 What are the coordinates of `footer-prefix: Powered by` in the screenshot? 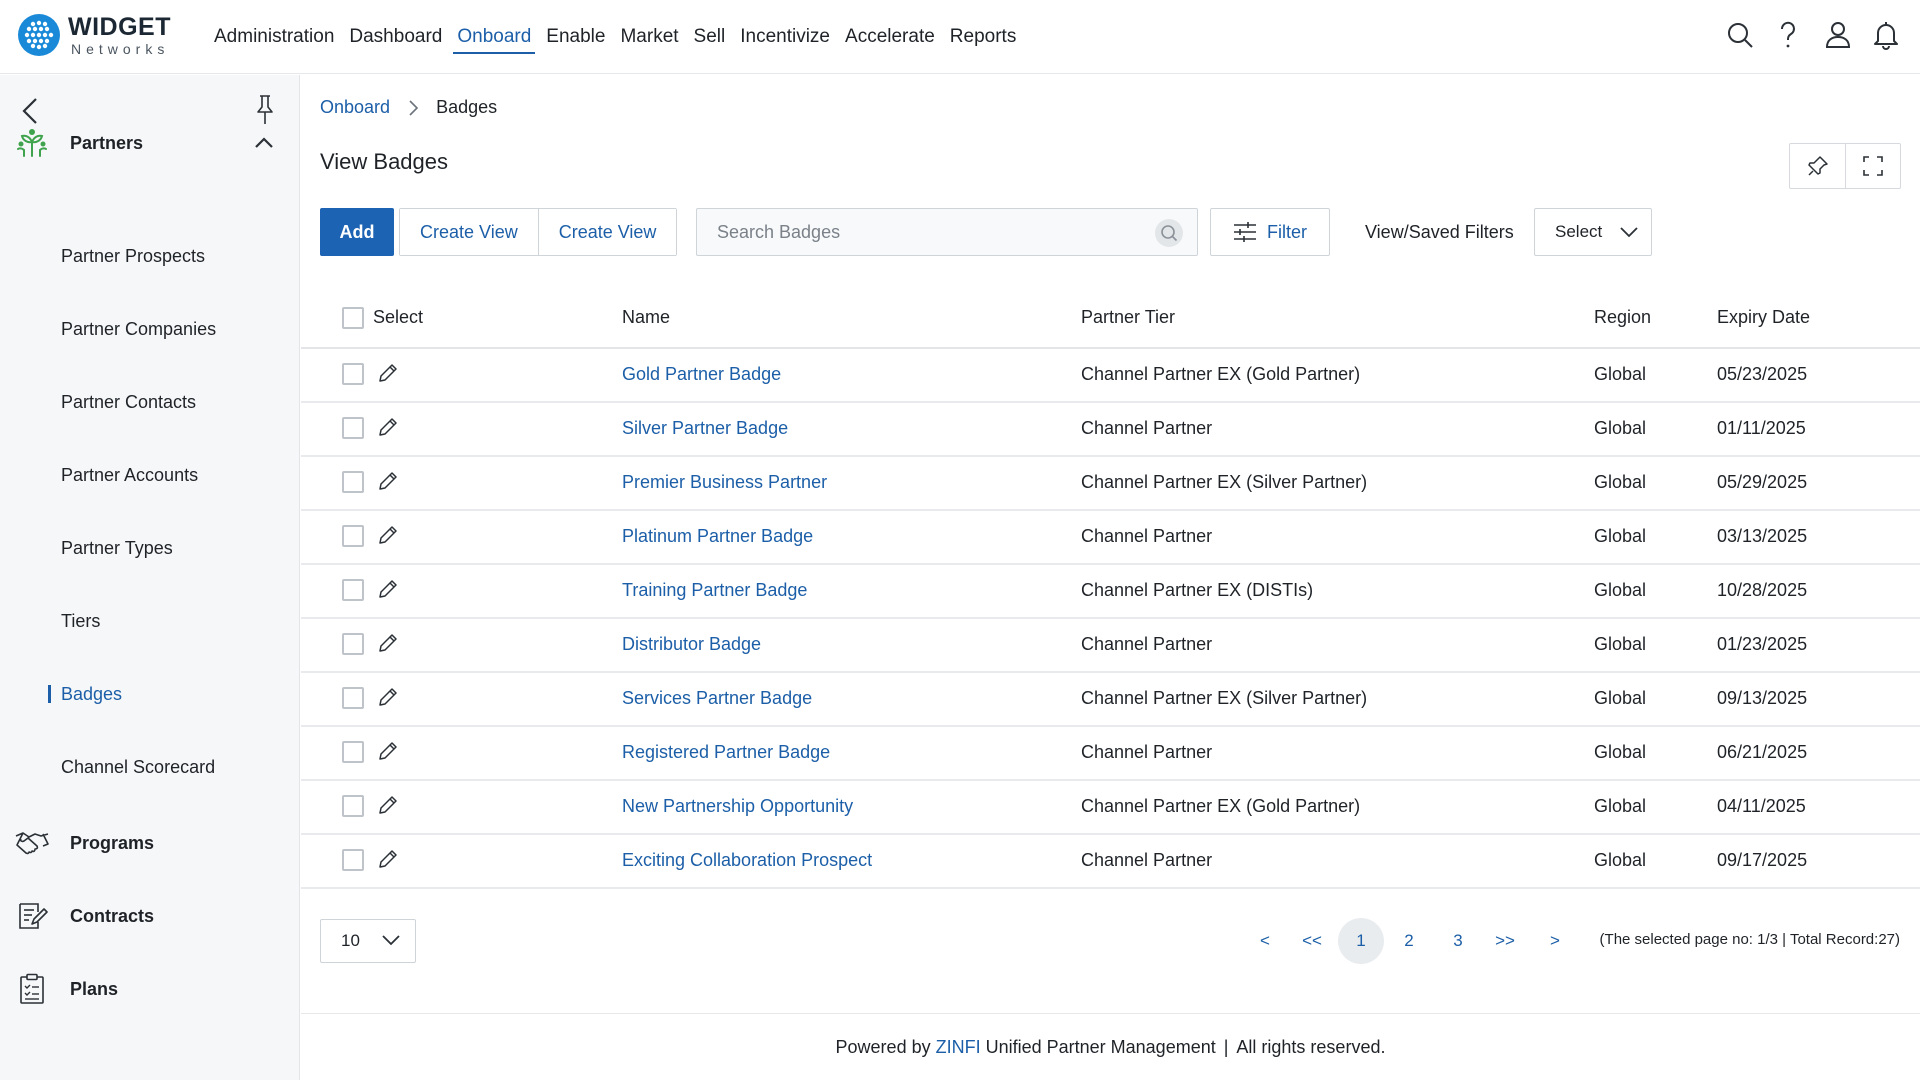 It's located at (883, 1046).